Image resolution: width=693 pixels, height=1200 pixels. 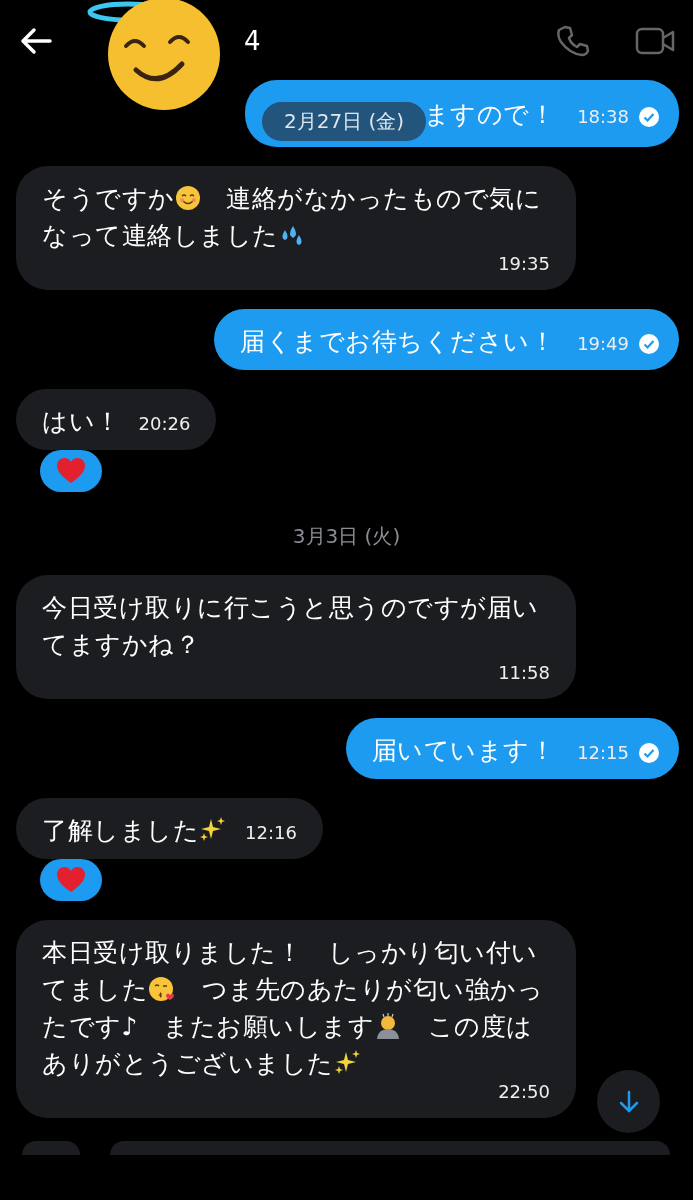 I want to click on message-time: 12:15, so click(x=603, y=753).